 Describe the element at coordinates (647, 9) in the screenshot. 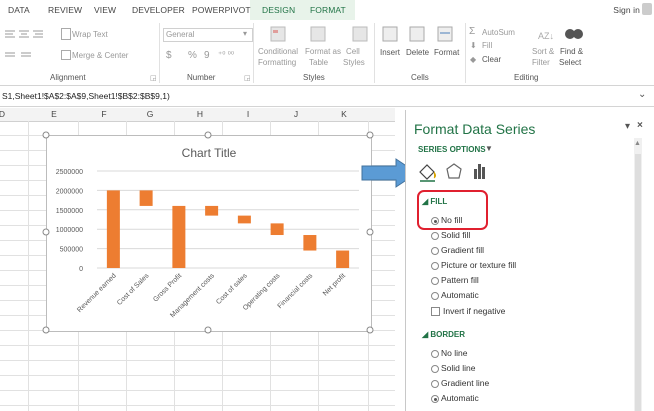

I see `user-avatar-icon` at that location.